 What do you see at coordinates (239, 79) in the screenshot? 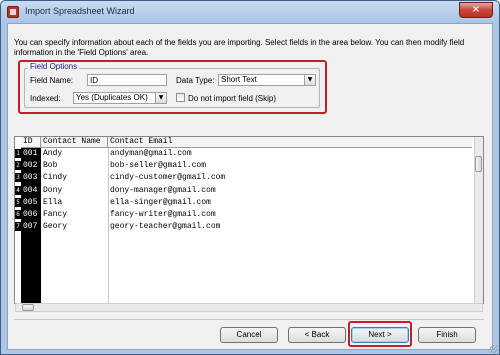
I see `data-type-value: Short Text` at bounding box center [239, 79].